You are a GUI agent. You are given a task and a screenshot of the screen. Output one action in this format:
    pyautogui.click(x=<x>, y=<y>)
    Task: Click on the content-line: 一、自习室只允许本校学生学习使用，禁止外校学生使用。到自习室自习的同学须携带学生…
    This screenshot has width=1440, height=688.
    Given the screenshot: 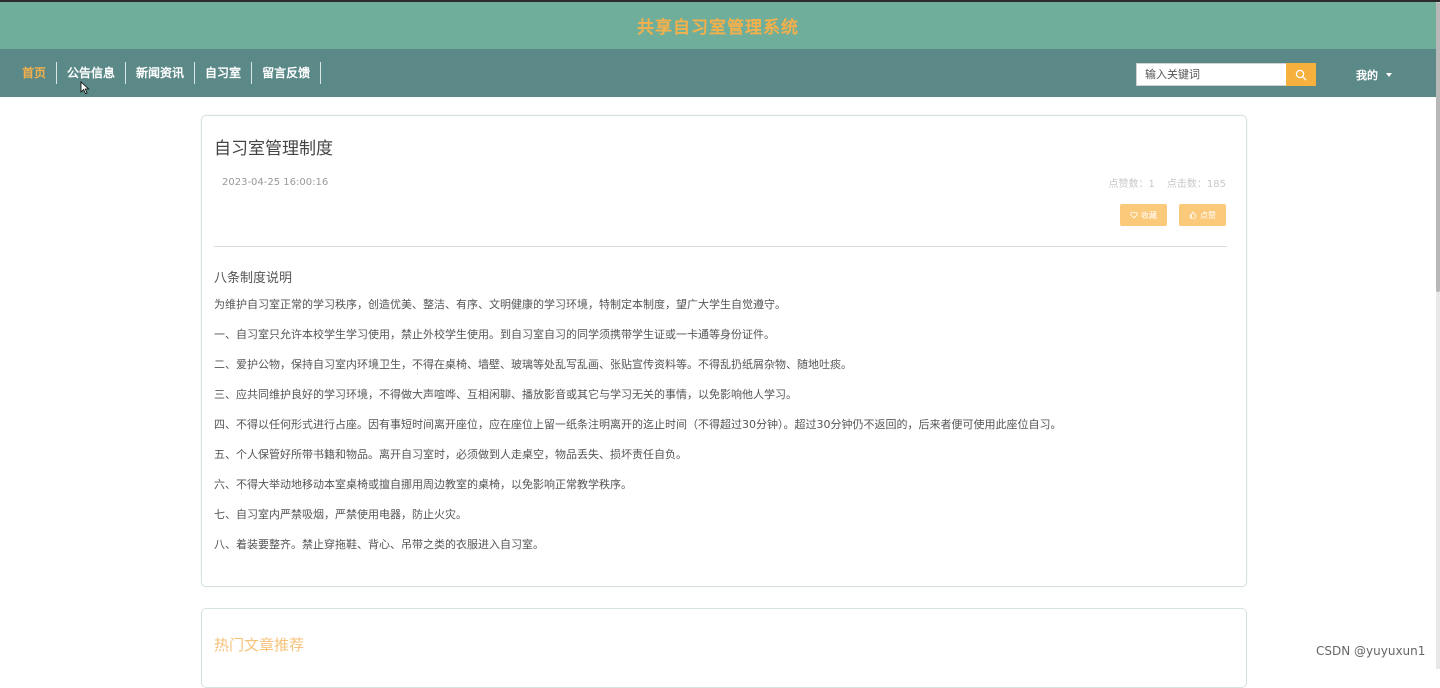 What is the action you would take?
    pyautogui.click(x=494, y=334)
    